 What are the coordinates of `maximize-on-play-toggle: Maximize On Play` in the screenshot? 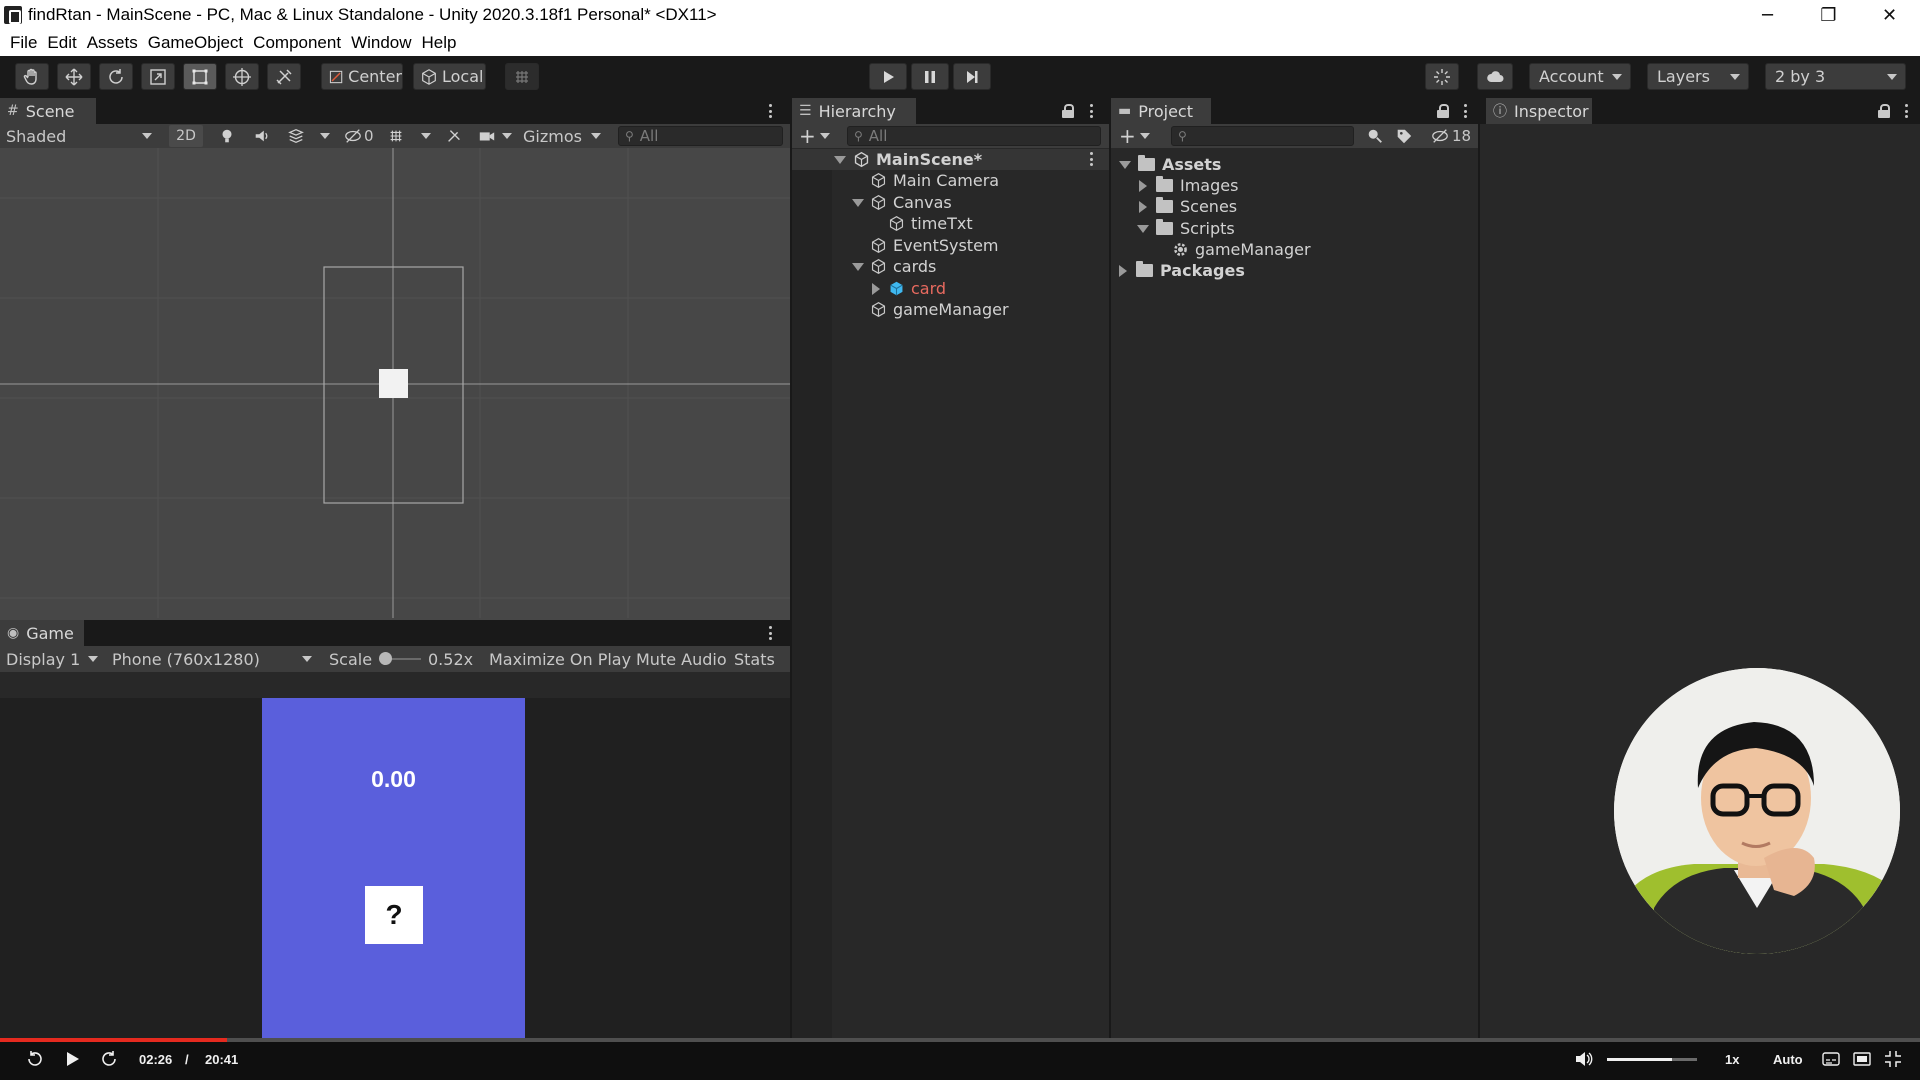 It's located at (560, 659).